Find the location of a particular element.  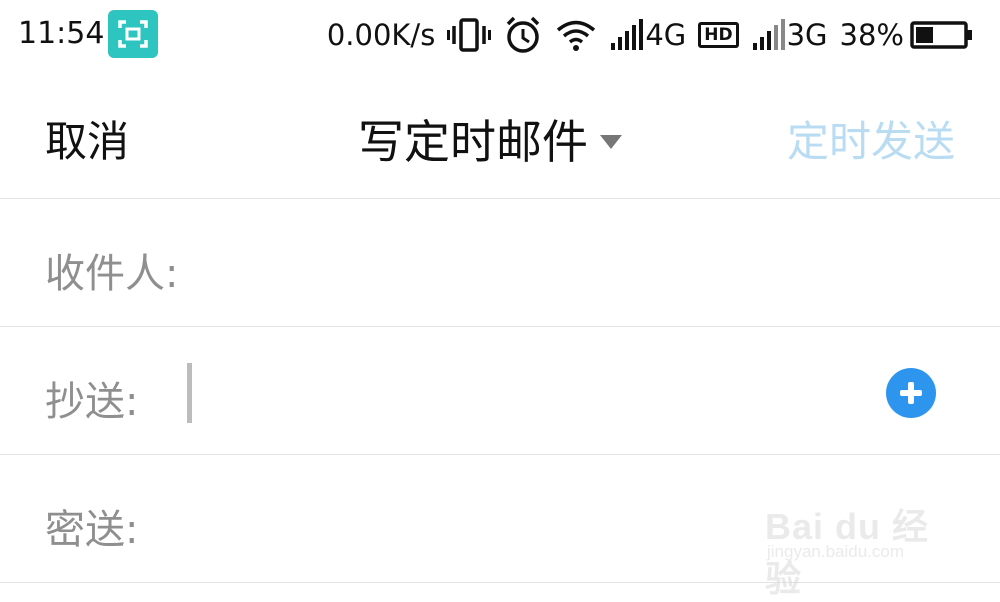

bcc-label: 密送: is located at coordinates (92, 530).